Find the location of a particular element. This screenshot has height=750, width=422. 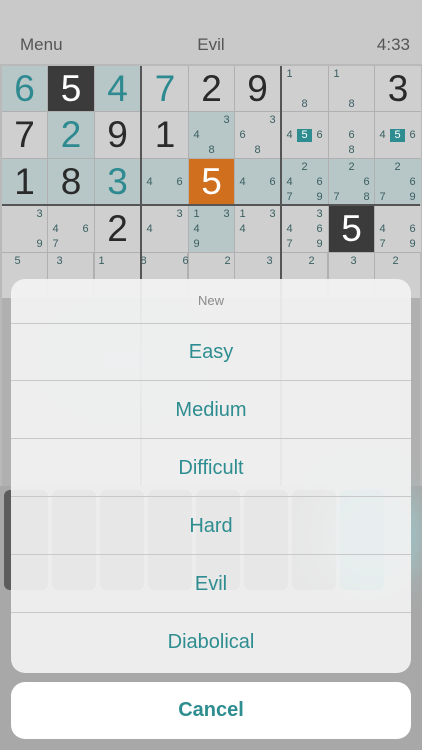

sudoku-cell: 1 3 4 is located at coordinates (257, 229).